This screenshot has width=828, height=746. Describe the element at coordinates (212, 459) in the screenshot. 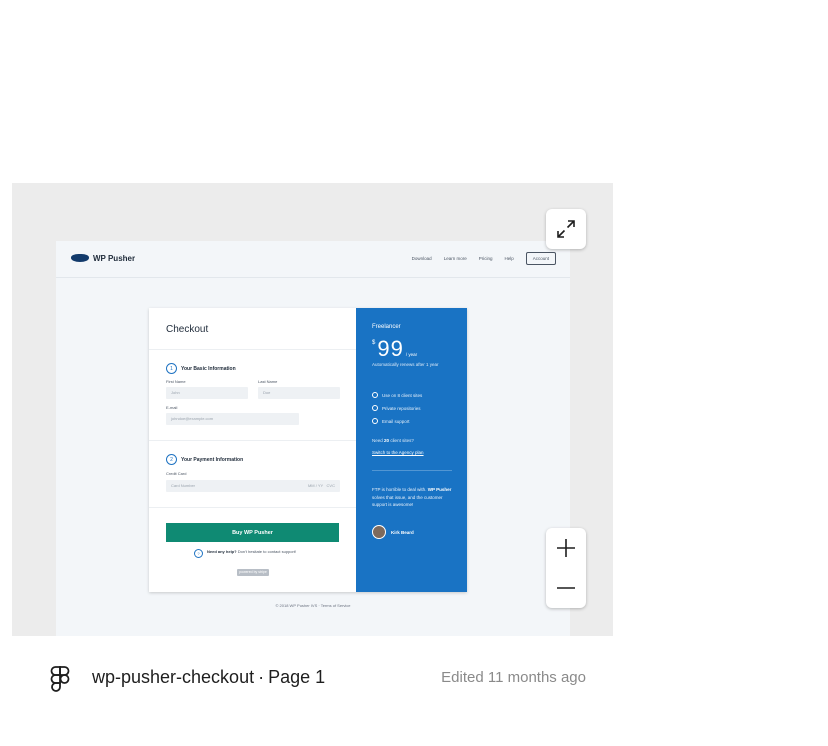

I see `step-title: Your Payment Information` at that location.